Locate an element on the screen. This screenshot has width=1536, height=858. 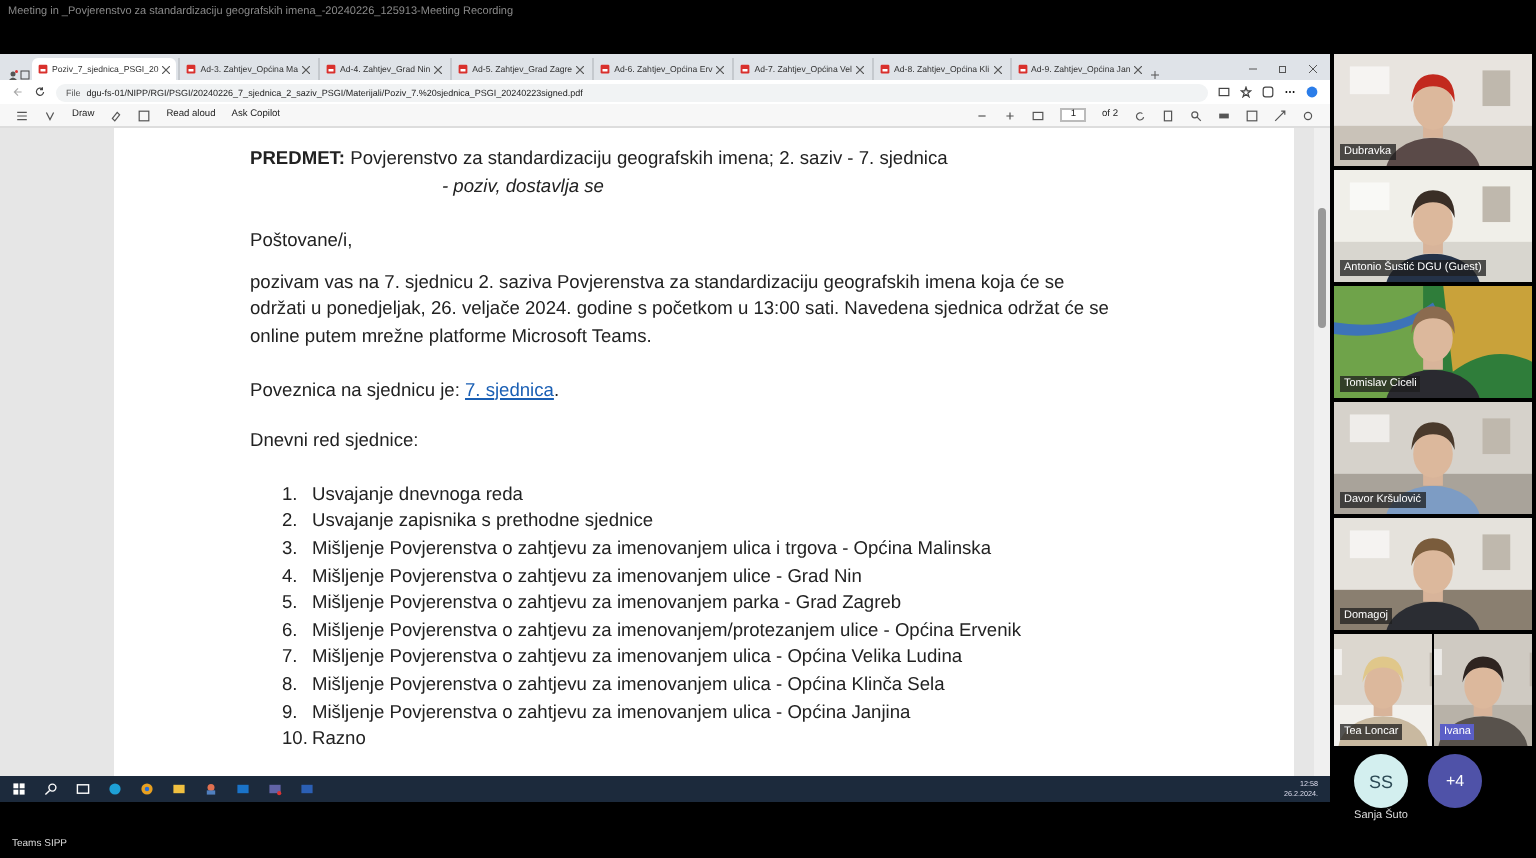
agenda-item: Mišljenje Povjerenstva o zahtjevu za imenovanjem ulice - Grad Nin is located at coordinates (587, 576).